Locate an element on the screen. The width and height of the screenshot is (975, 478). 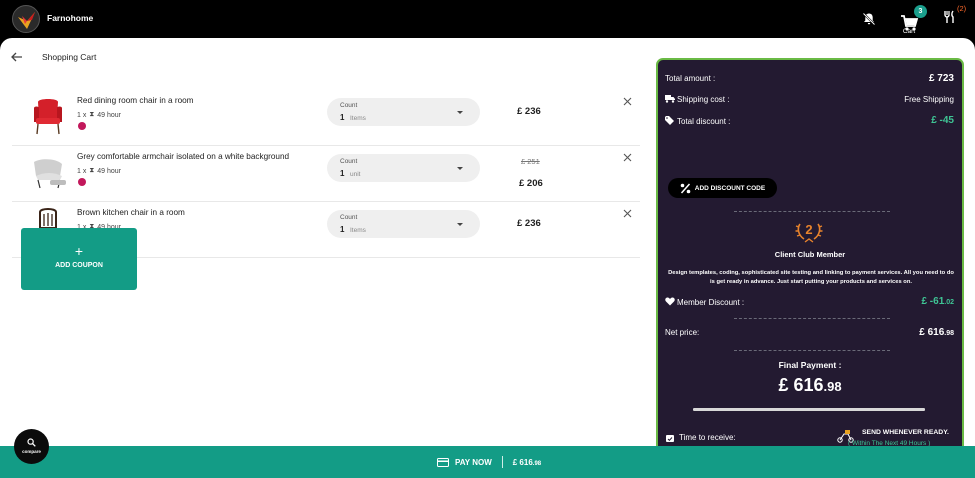
send-title: SEND WHENEVER READY. is located at coordinates (905, 432).